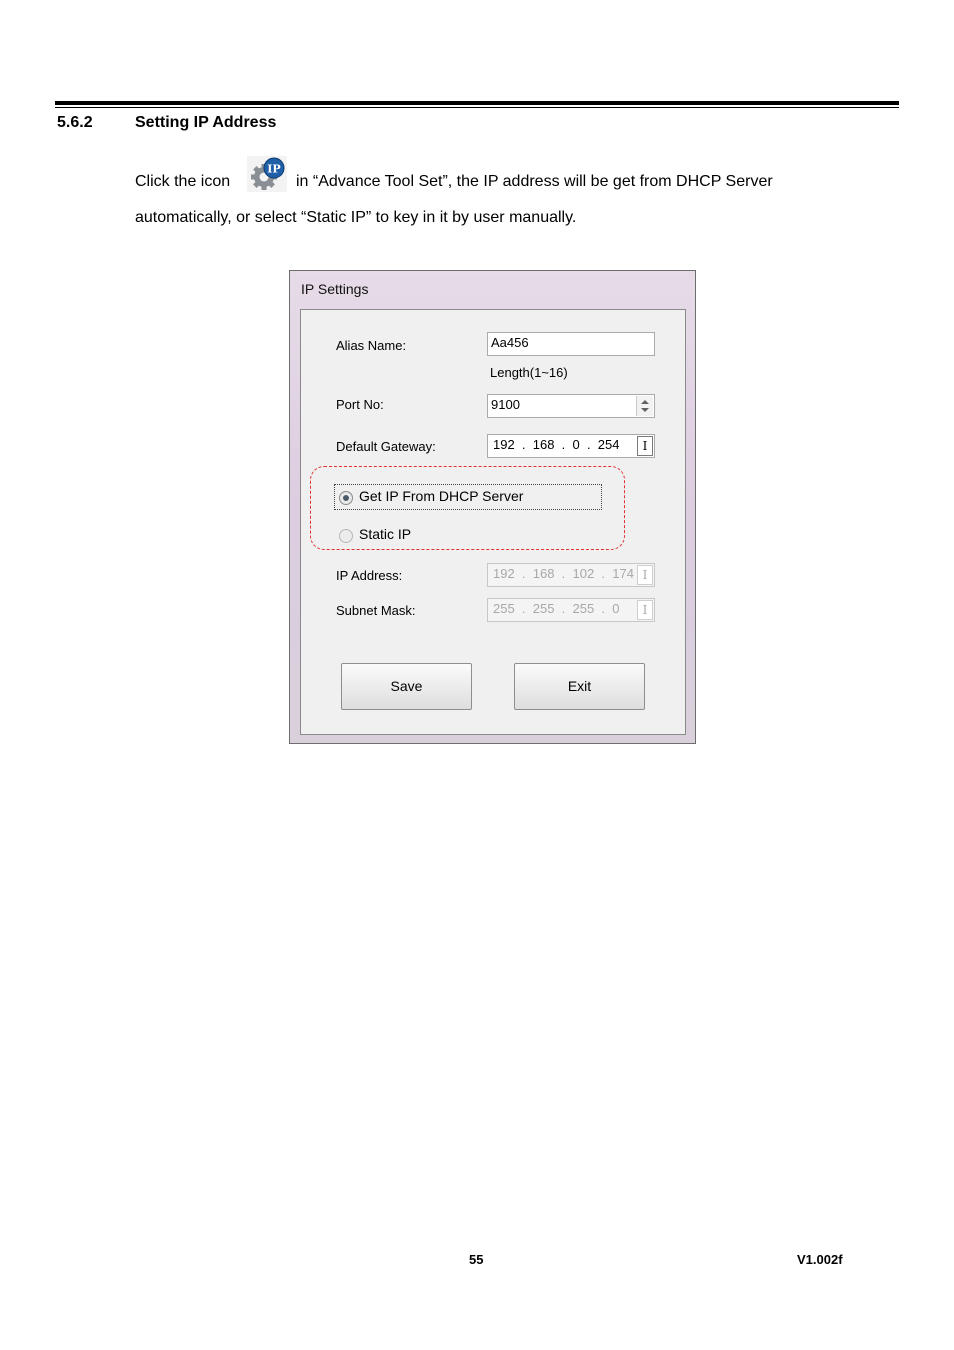 The height and width of the screenshot is (1350, 954). What do you see at coordinates (571, 344) in the screenshot?
I see `alias-name-input: Aa456` at bounding box center [571, 344].